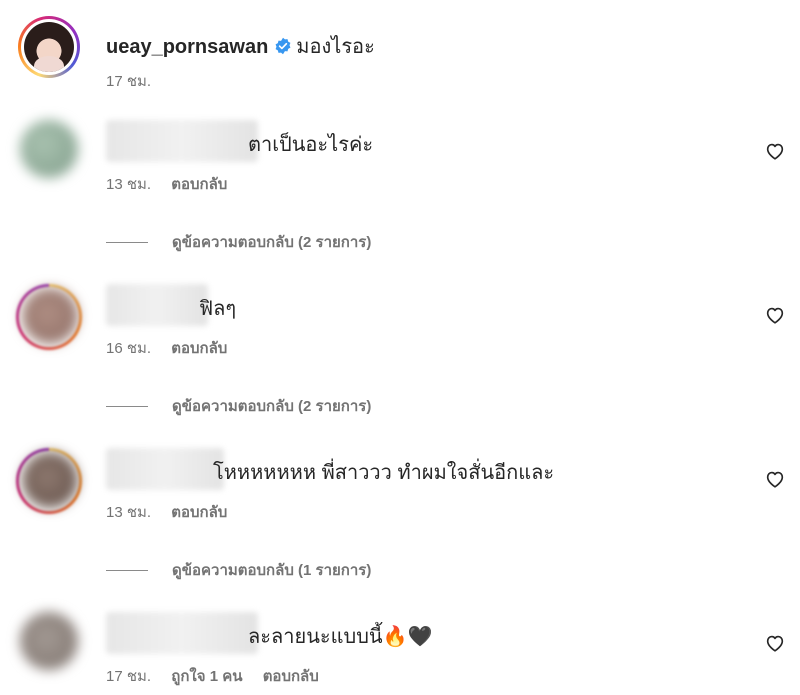 The height and width of the screenshot is (695, 800). I want to click on author-username: ueay_pornsawan, so click(187, 47).